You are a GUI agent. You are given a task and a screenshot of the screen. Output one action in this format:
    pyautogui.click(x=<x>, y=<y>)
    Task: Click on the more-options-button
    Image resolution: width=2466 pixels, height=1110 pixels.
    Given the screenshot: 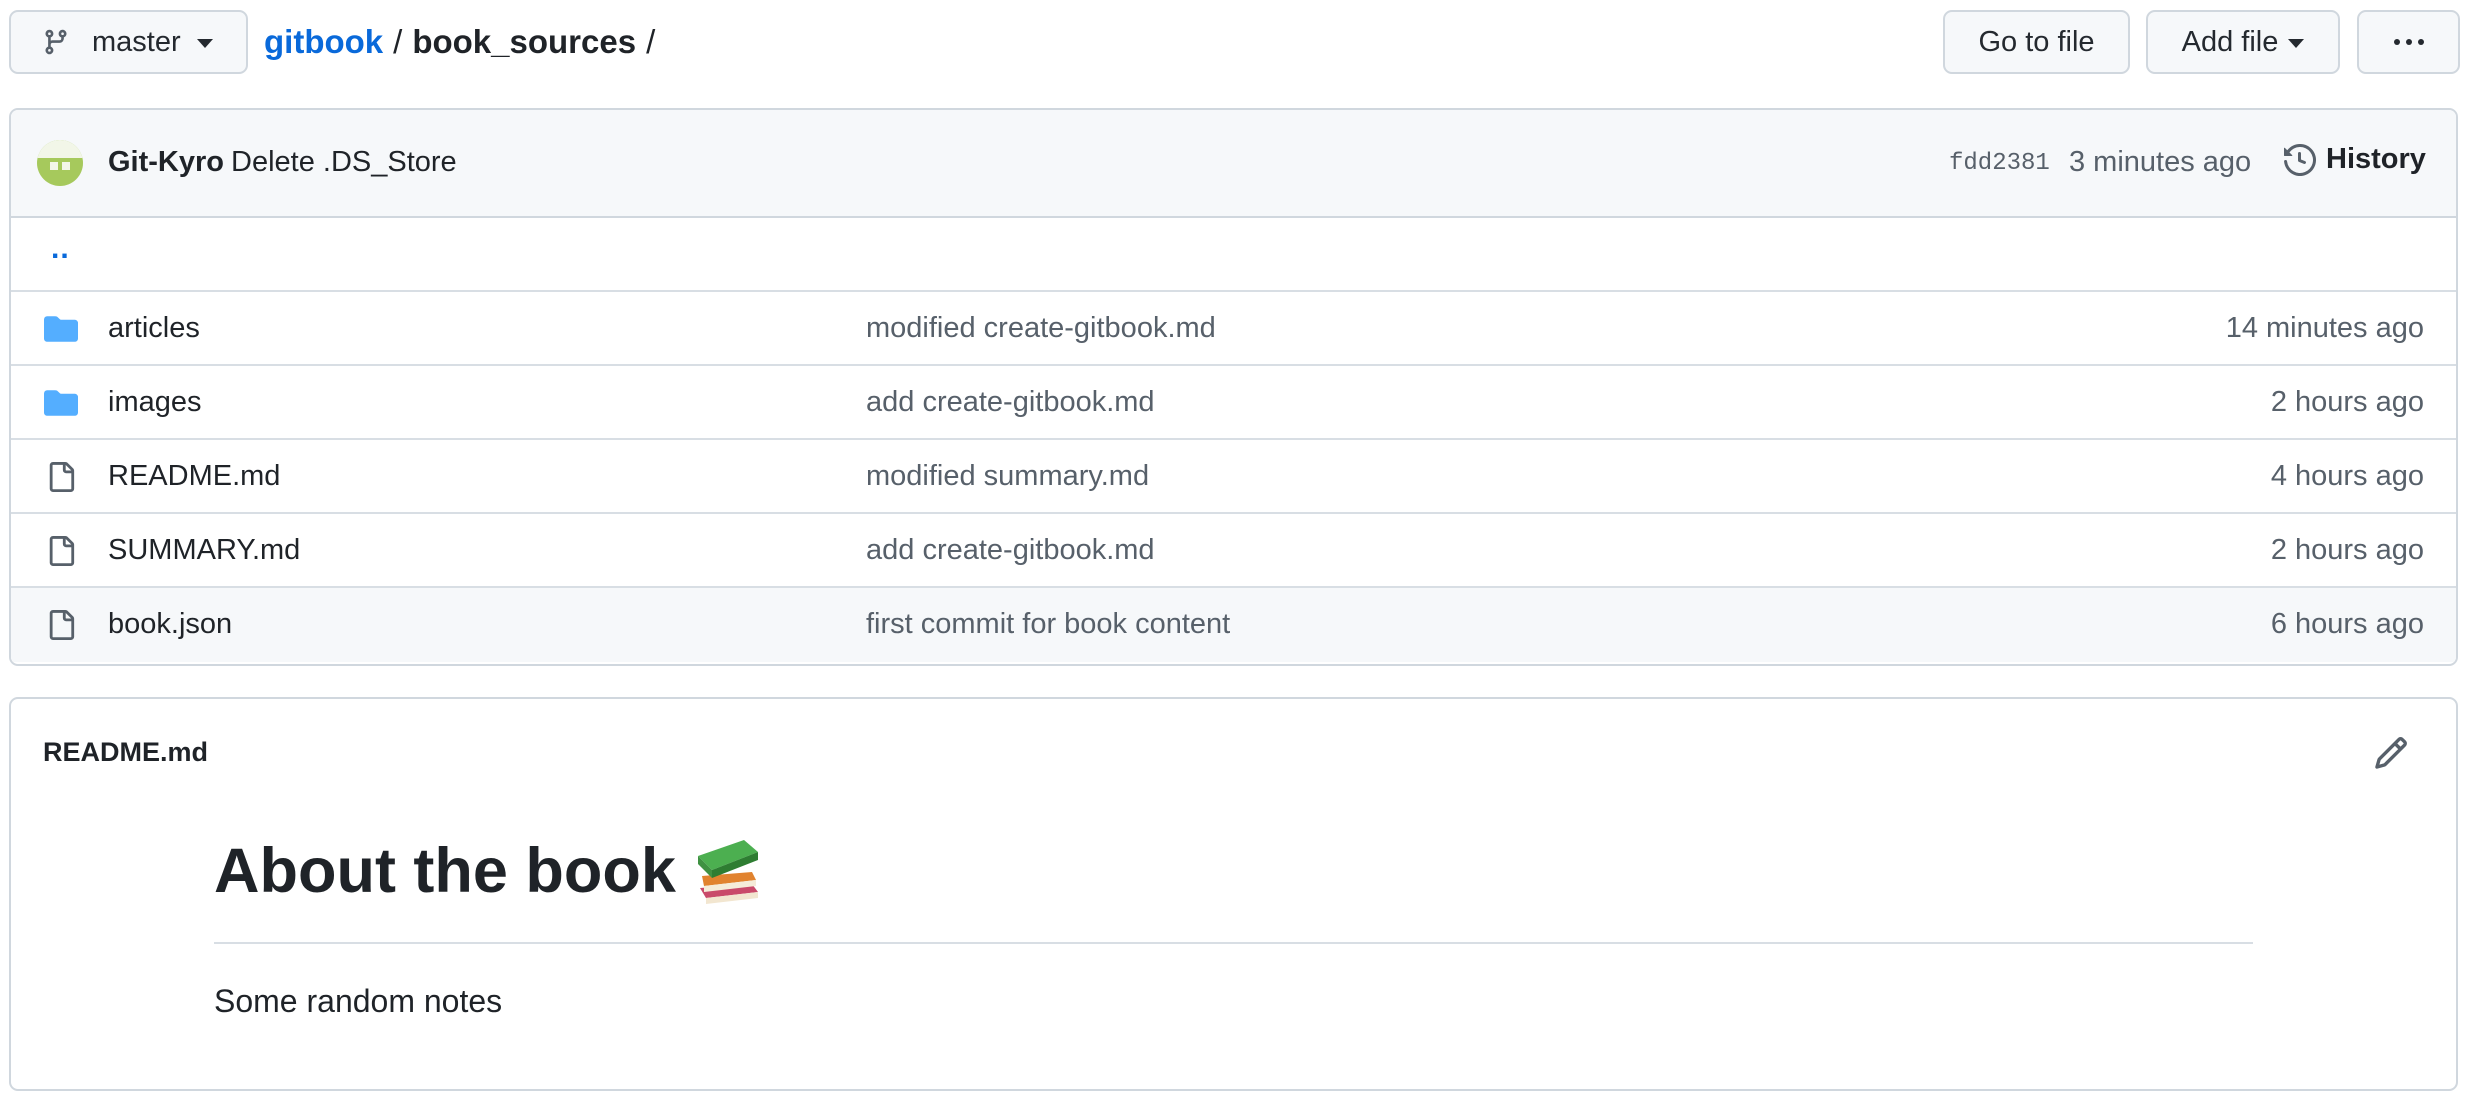 What is the action you would take?
    pyautogui.click(x=2408, y=42)
    